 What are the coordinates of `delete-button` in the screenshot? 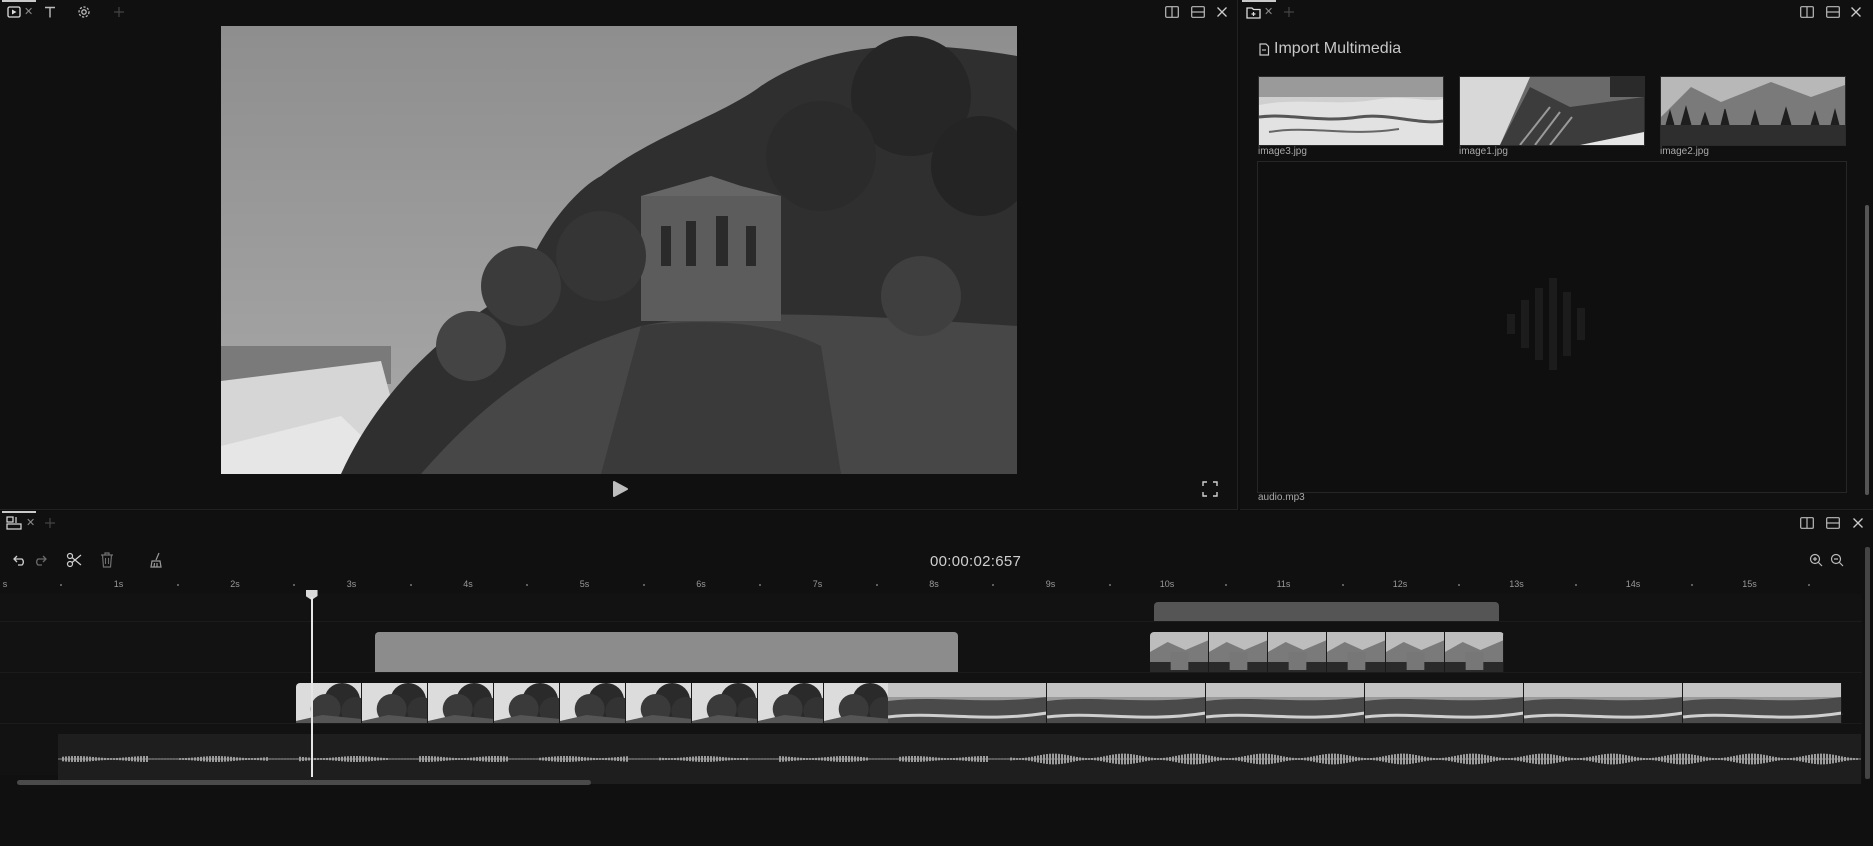 It's located at (107, 560).